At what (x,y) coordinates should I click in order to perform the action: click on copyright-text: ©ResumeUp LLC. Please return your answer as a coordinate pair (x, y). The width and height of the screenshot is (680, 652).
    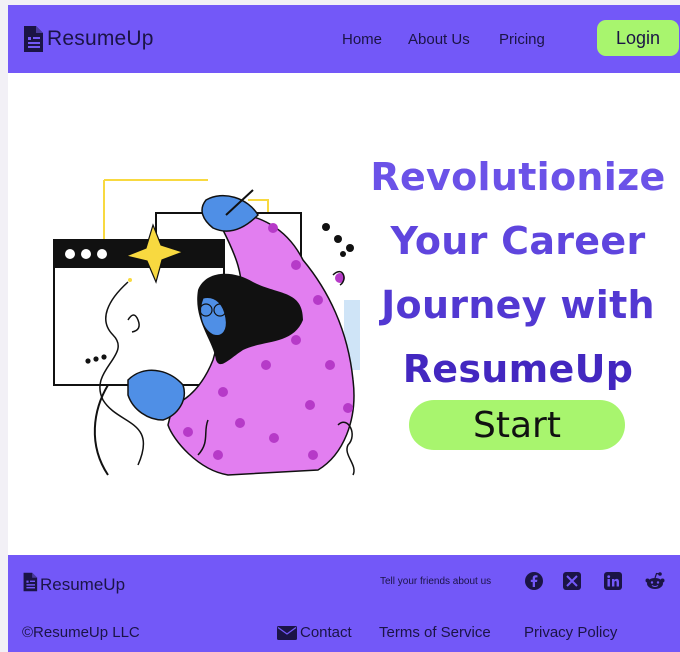
    Looking at the image, I should click on (81, 632).